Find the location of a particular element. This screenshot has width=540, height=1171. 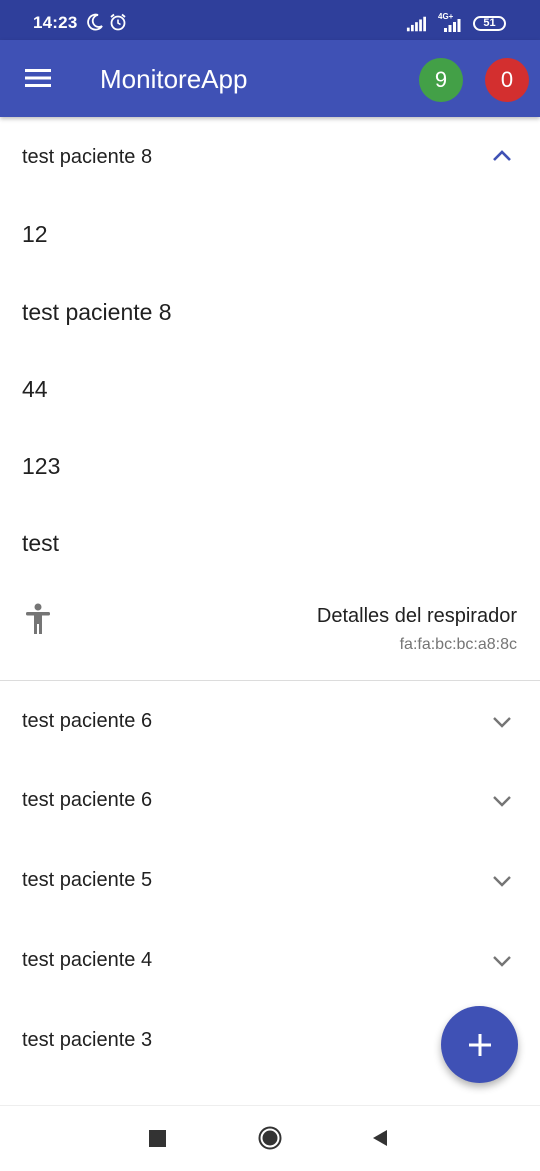

patient-field-value: 44 is located at coordinates (35, 389).